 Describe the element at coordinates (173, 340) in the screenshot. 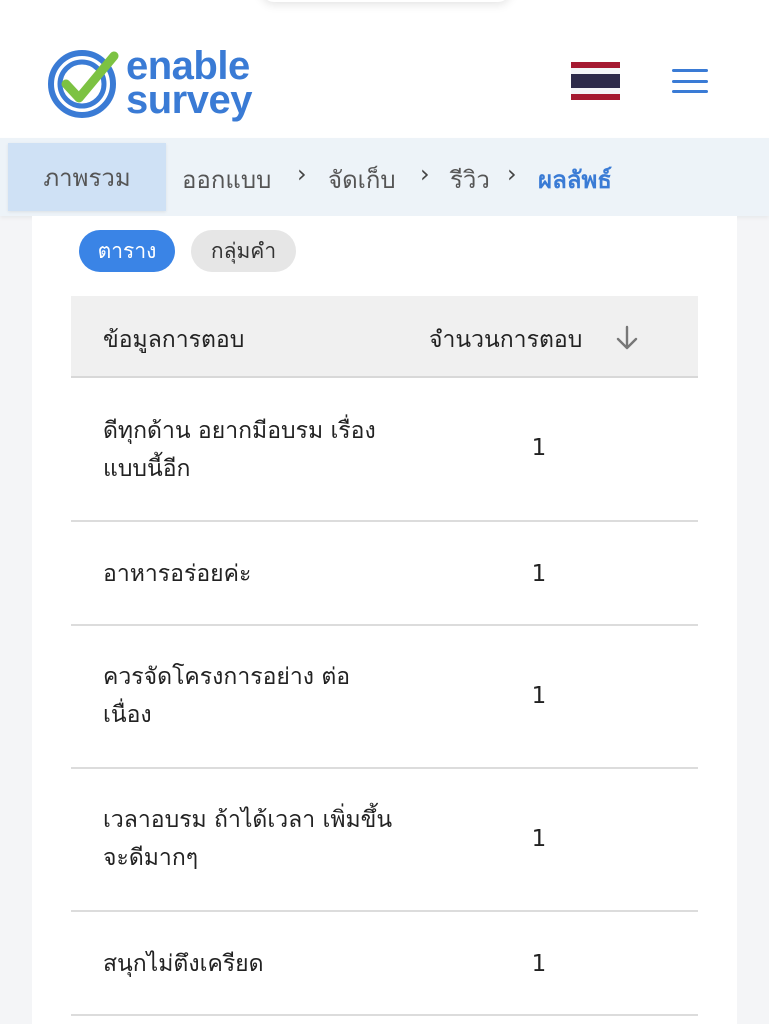

I see `column-header-response: ข้อมูลการตอบ` at that location.